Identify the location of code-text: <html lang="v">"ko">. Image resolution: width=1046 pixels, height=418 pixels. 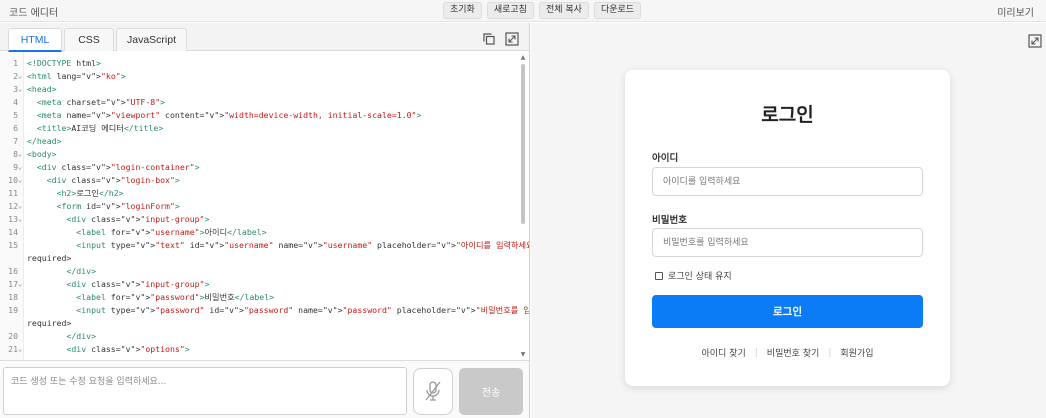
(76, 76).